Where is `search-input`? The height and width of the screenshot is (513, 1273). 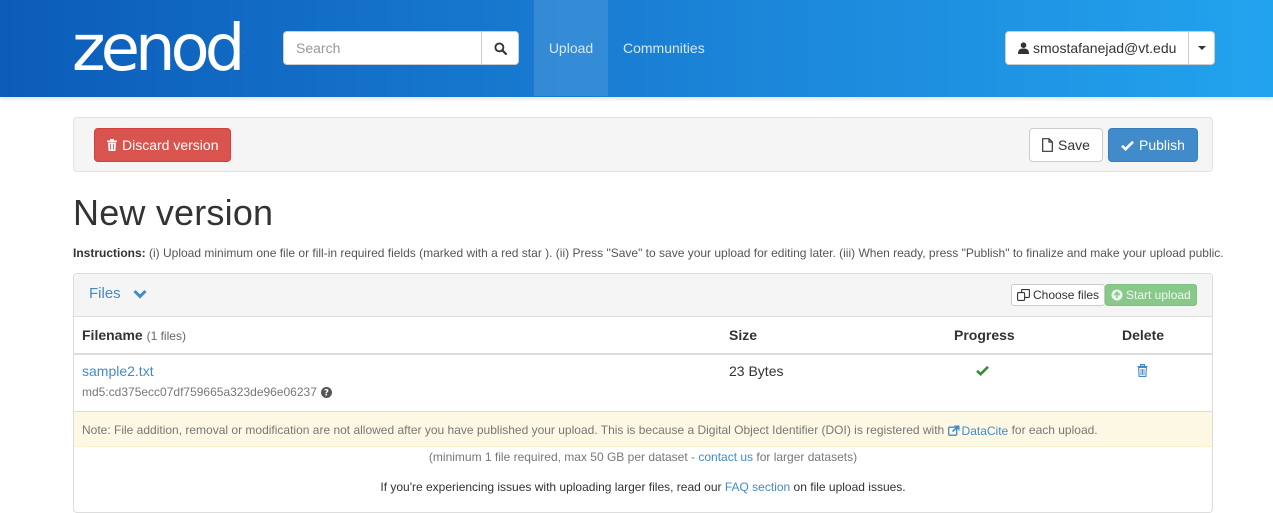
search-input is located at coordinates (382, 48).